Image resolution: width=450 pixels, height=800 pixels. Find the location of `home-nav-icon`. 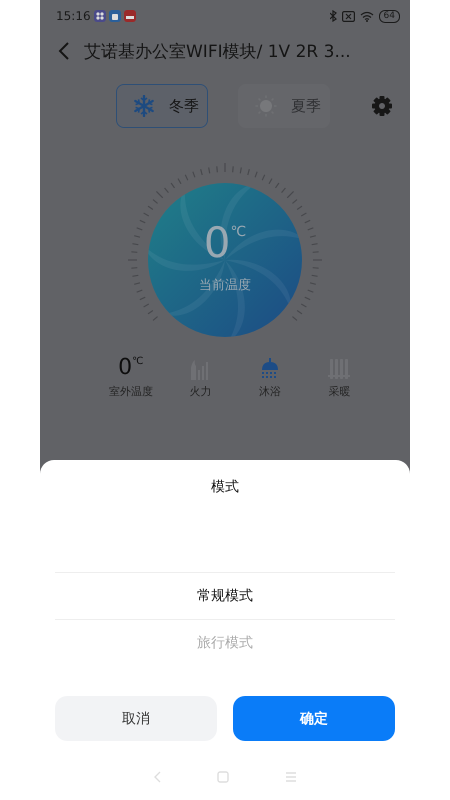

home-nav-icon is located at coordinates (223, 777).